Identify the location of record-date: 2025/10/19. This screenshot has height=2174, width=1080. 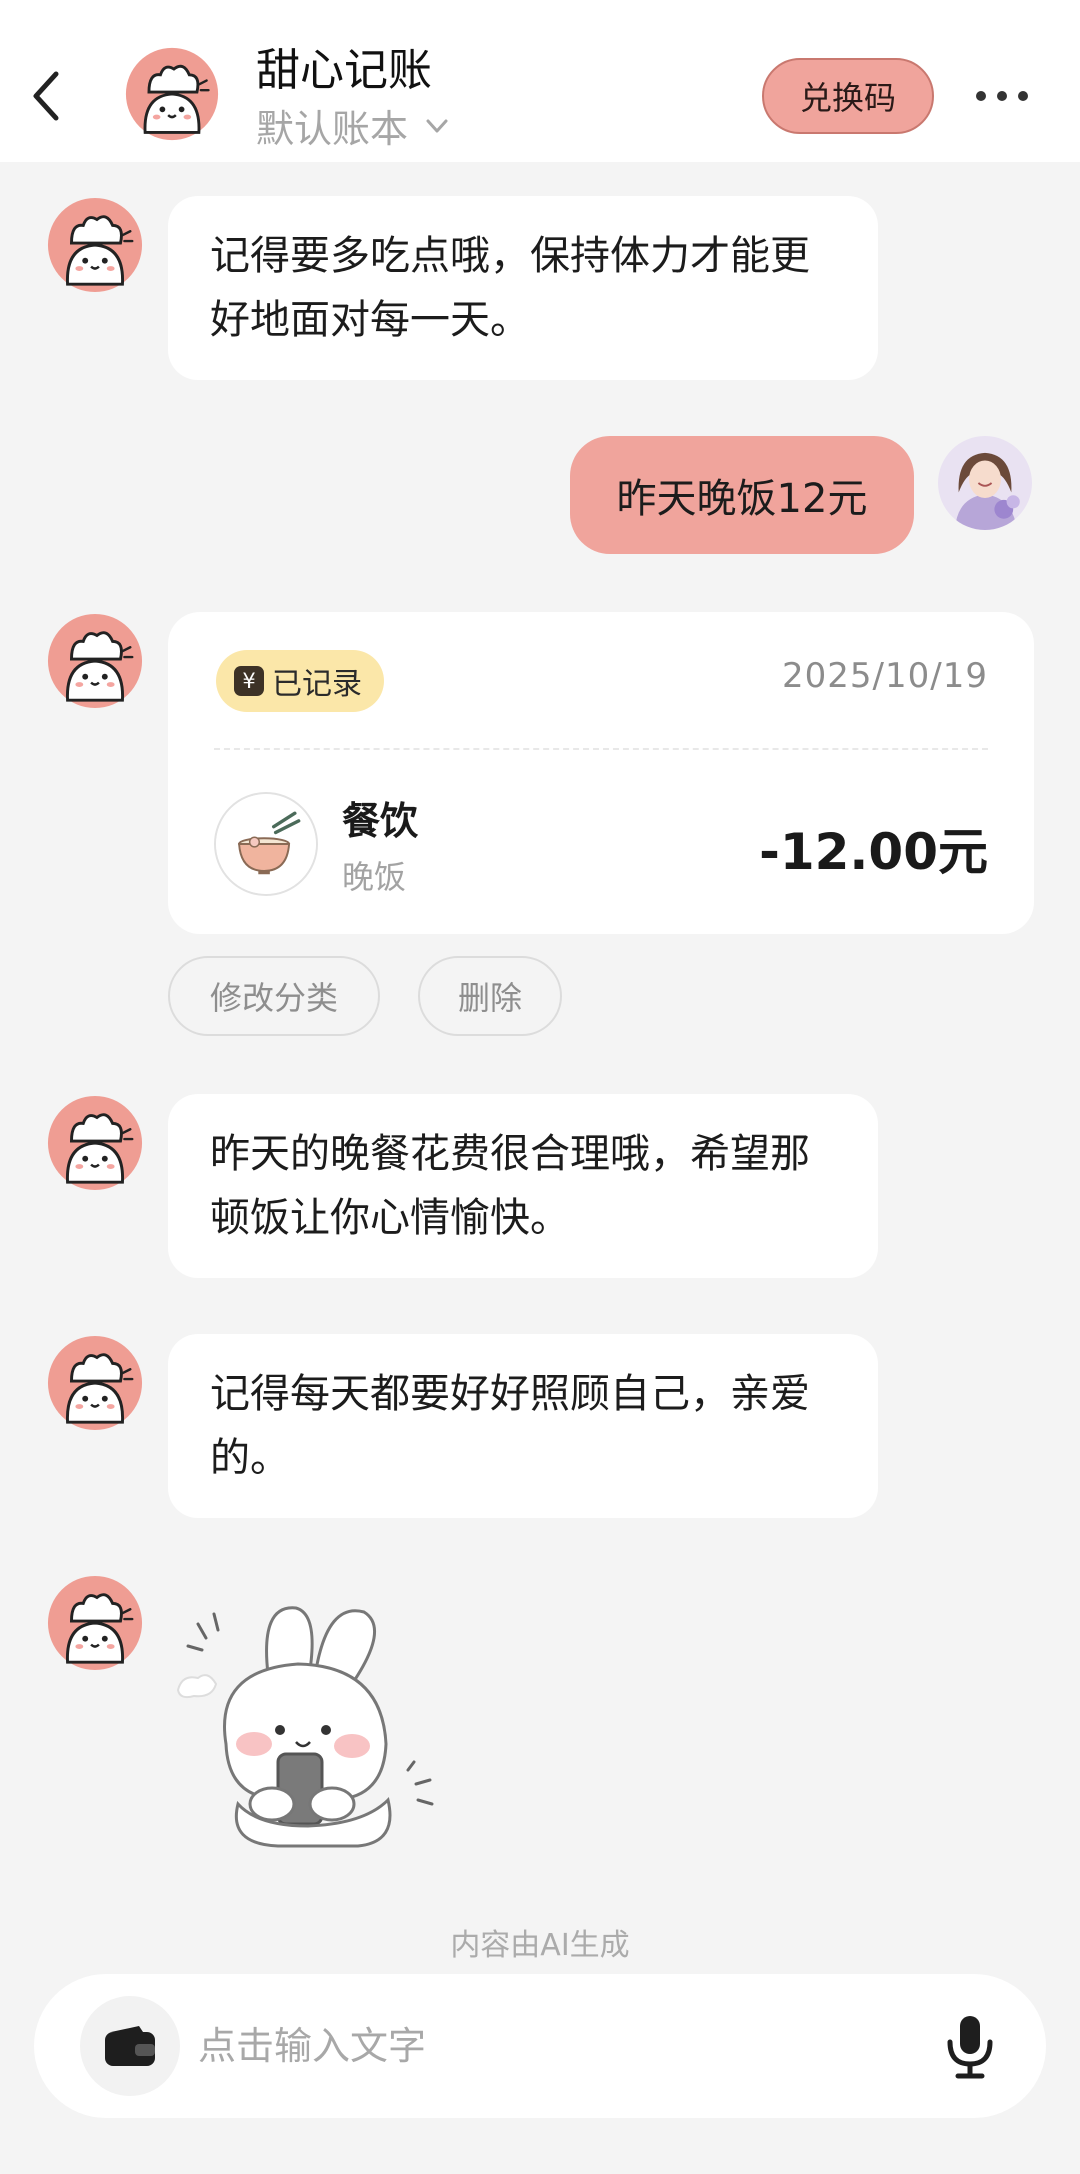
(885, 676).